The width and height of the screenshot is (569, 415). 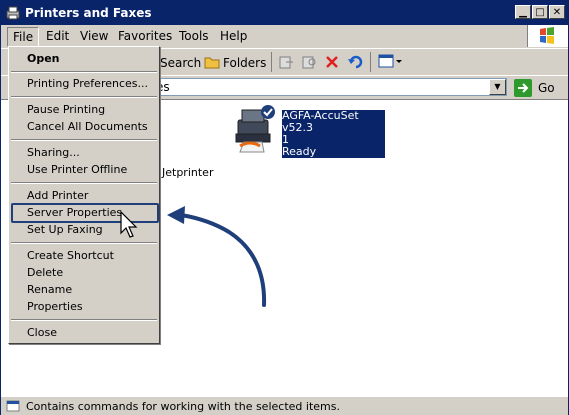 What do you see at coordinates (497, 87) in the screenshot?
I see `address-dropdown-button: ▼` at bounding box center [497, 87].